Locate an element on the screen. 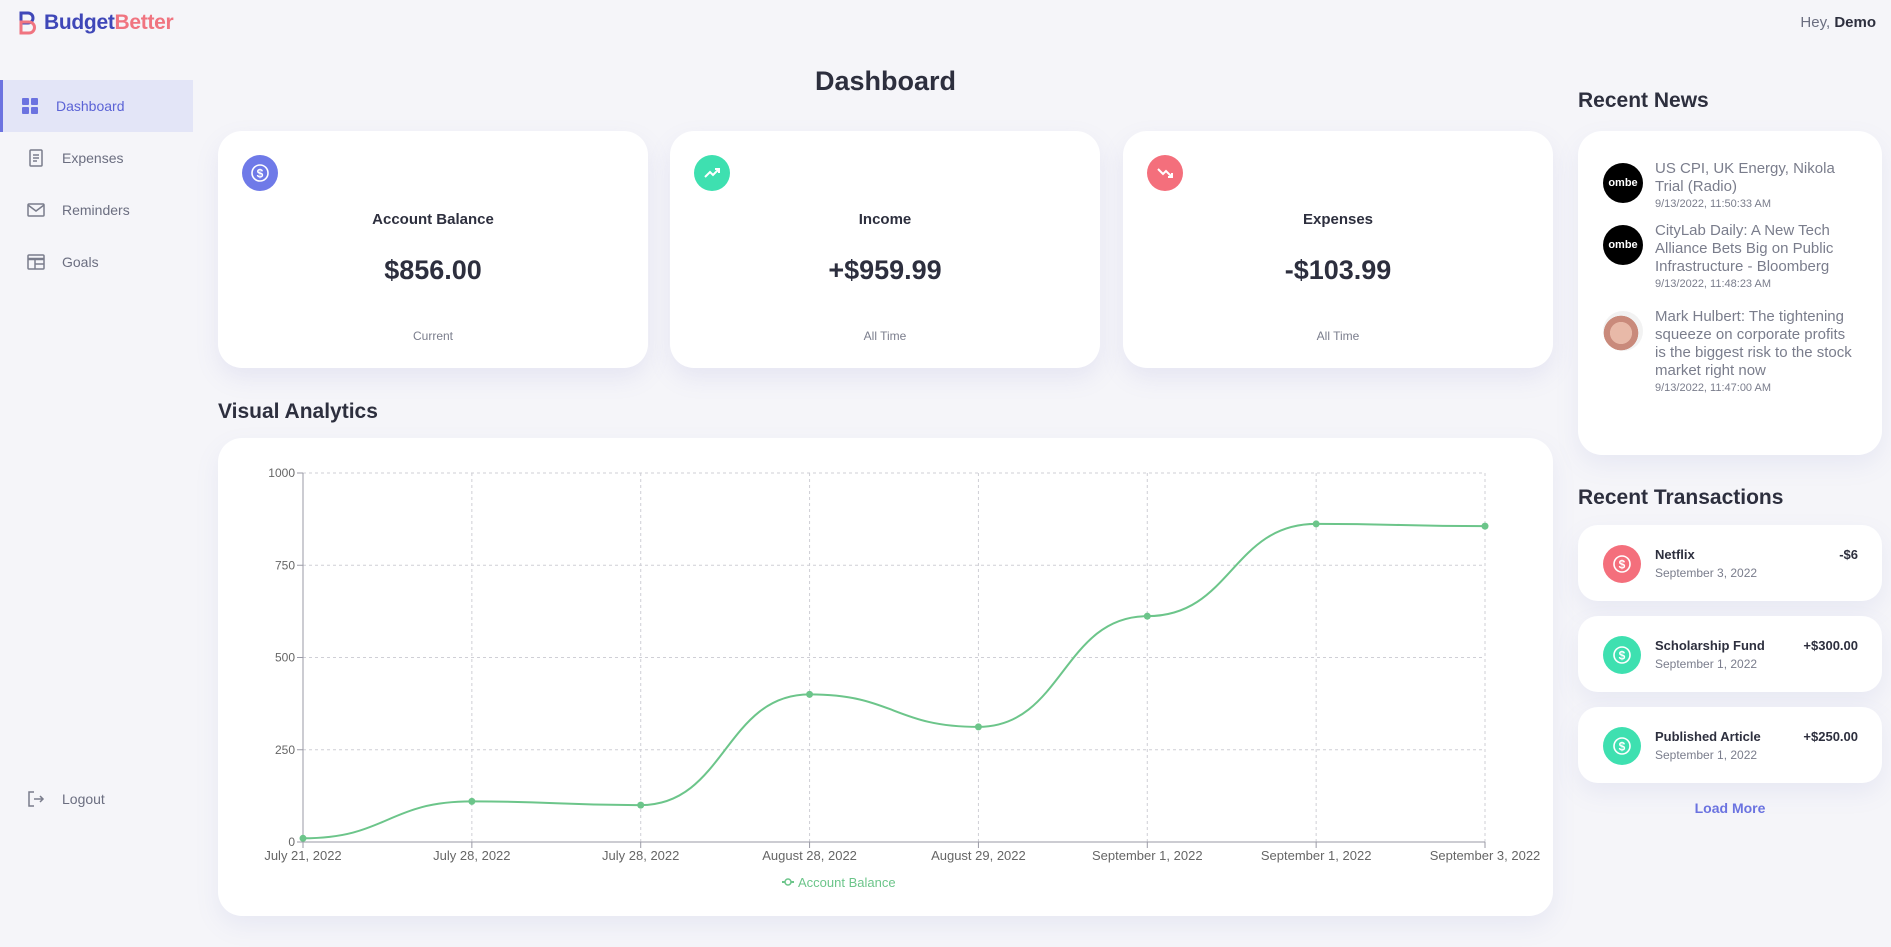 The image size is (1891, 947). sidebar-item-expenses: Expenses is located at coordinates (96, 158).